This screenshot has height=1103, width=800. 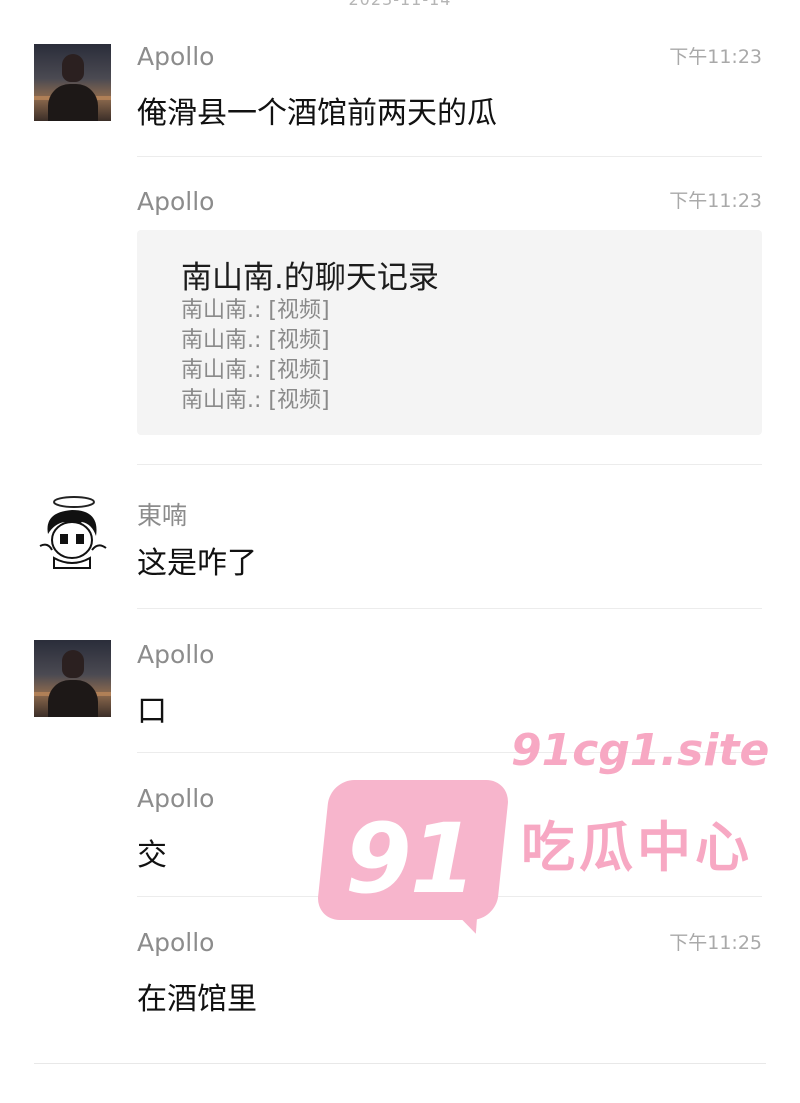 I want to click on bottom-divider, so click(x=400, y=1063).